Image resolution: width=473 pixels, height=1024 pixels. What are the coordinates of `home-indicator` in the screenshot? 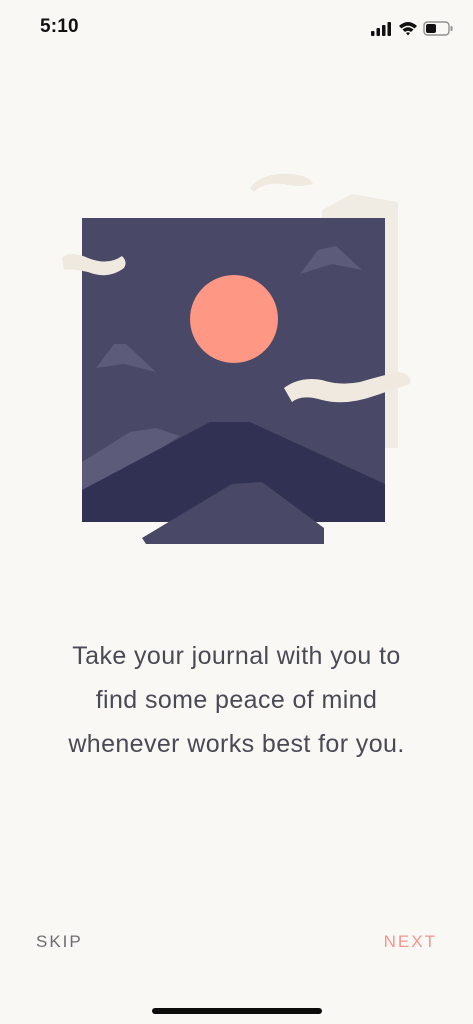 It's located at (237, 1011).